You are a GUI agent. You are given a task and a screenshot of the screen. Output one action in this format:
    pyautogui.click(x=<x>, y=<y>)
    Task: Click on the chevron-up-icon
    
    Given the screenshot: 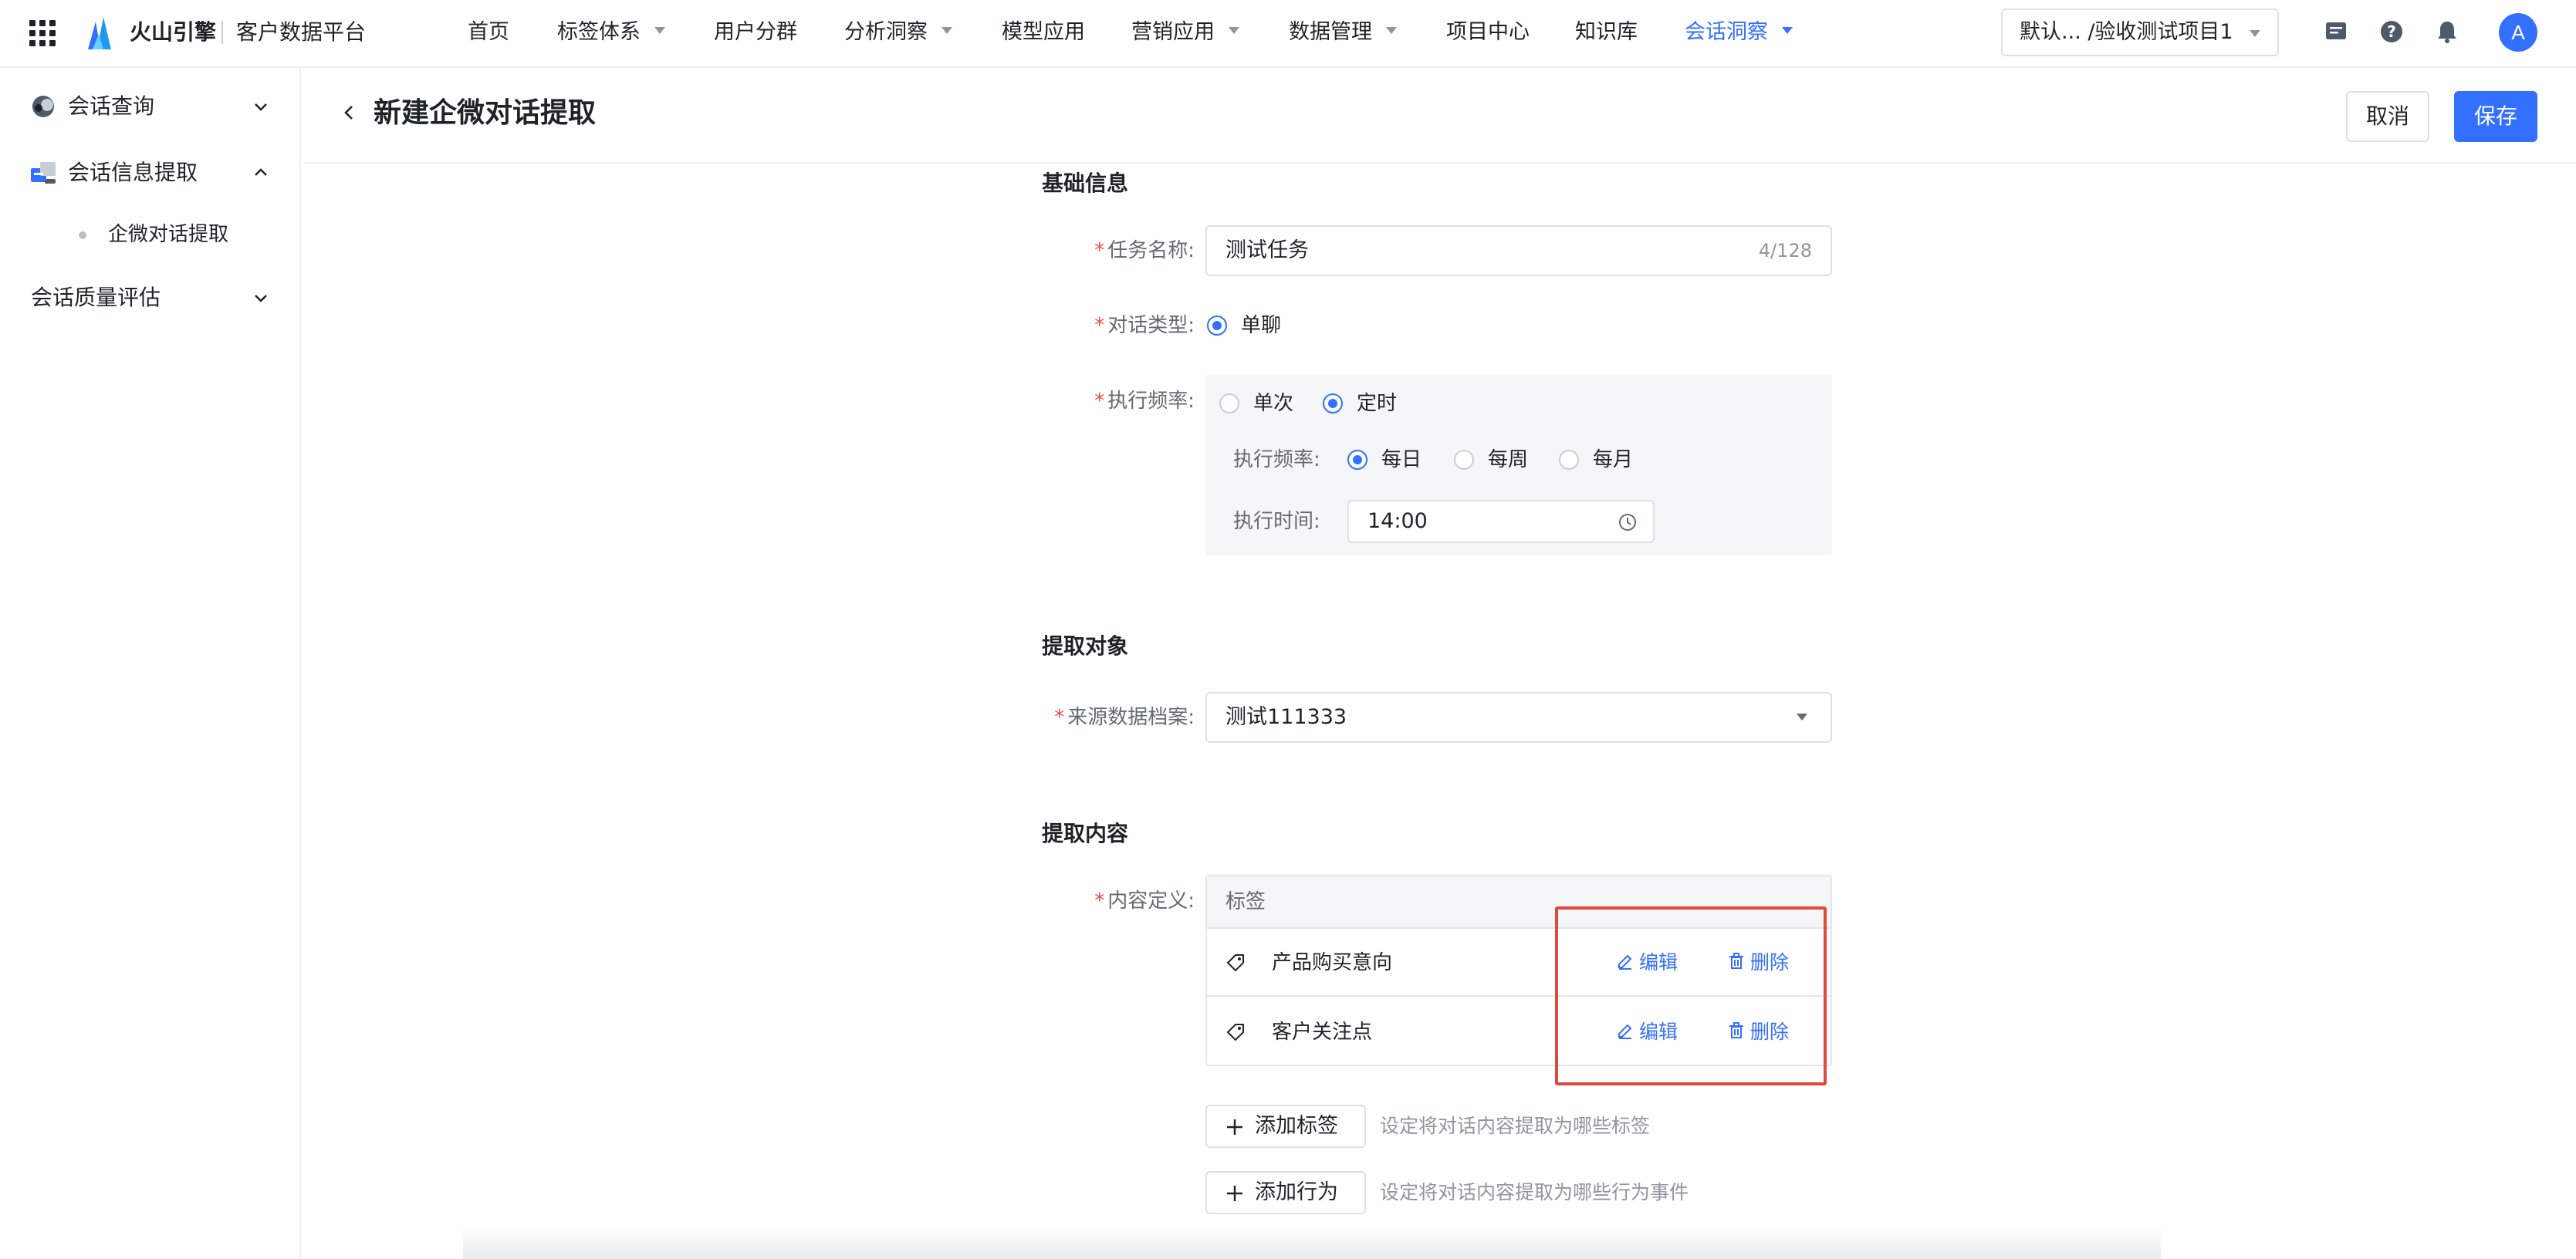 What is the action you would take?
    pyautogui.click(x=261, y=172)
    